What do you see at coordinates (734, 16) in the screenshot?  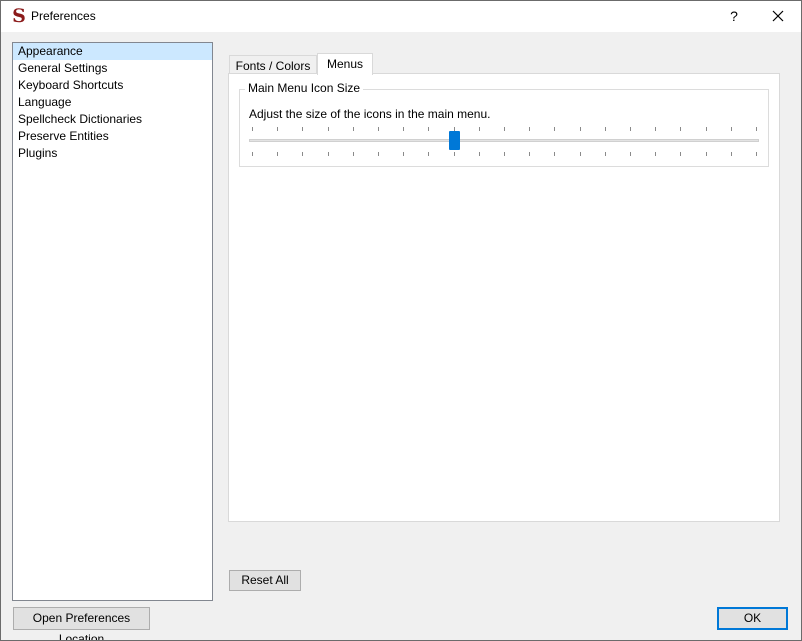 I see `help-button: ?` at bounding box center [734, 16].